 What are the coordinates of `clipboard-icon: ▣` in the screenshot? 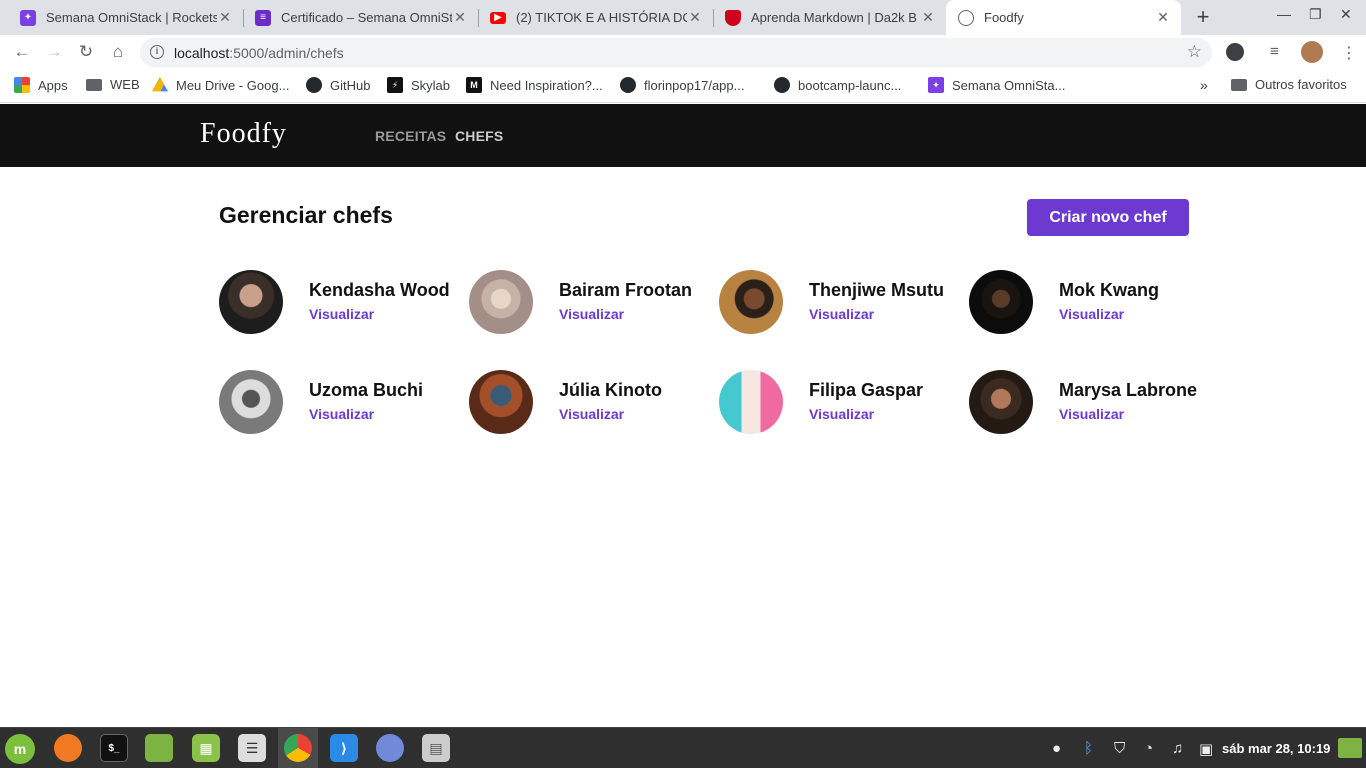 It's located at (1206, 749).